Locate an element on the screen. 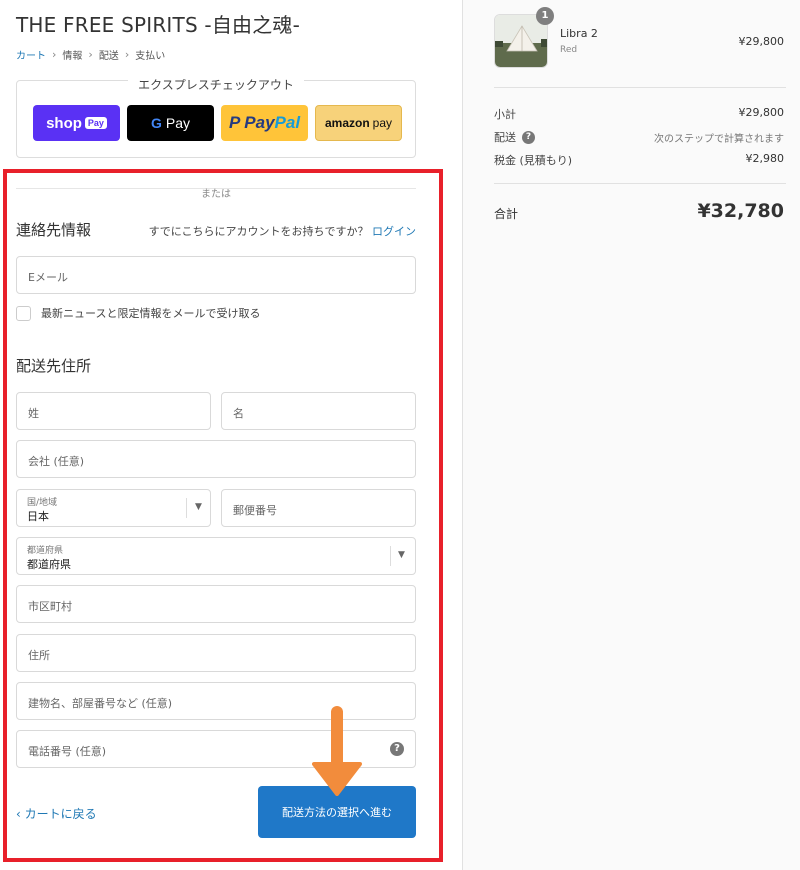 The height and width of the screenshot is (870, 800). product-variant: Red is located at coordinates (569, 50).